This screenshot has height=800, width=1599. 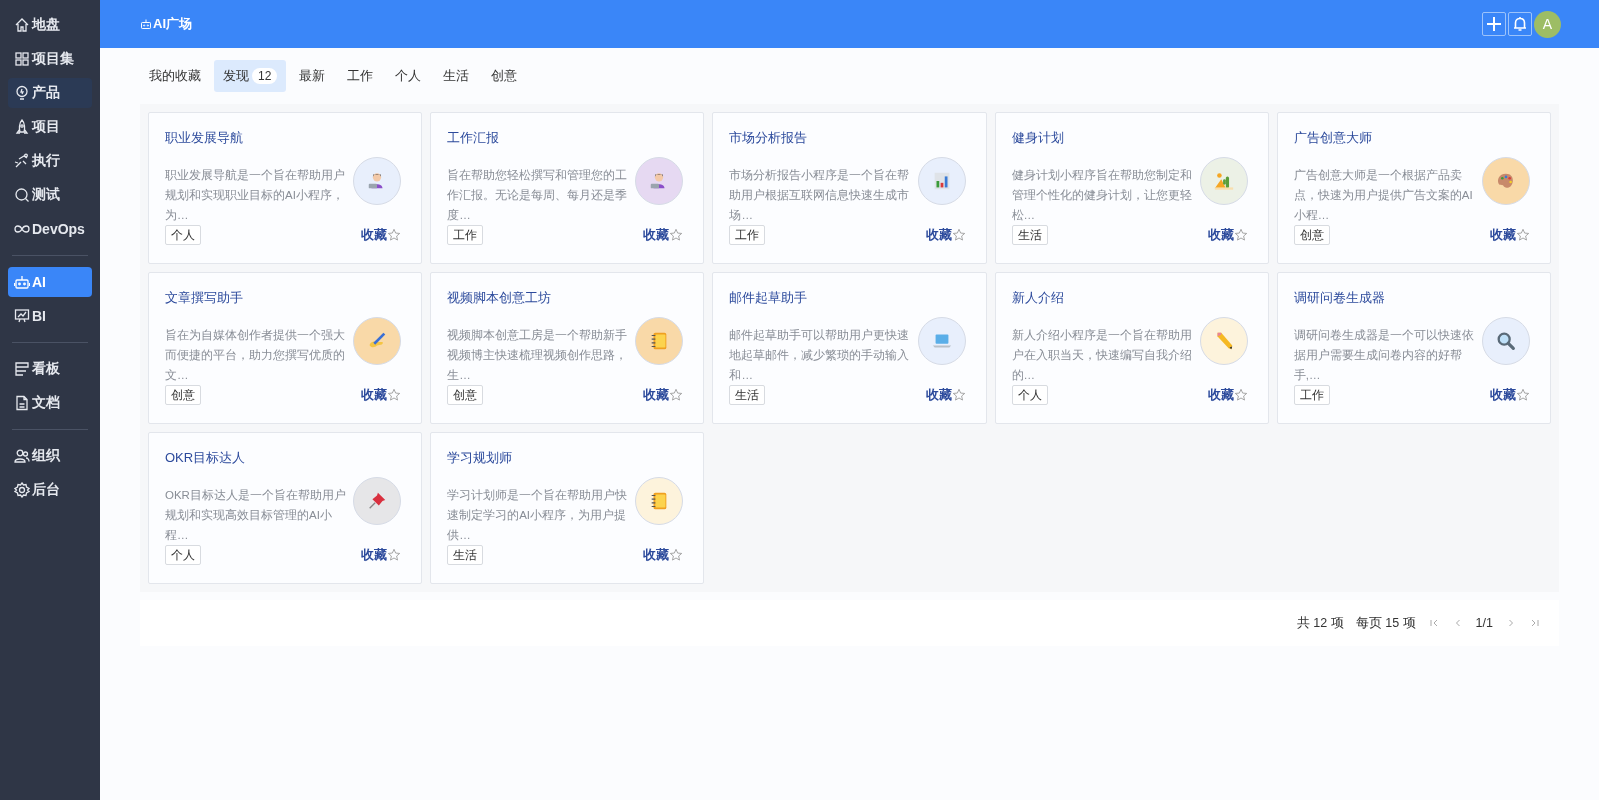 What do you see at coordinates (46, 127) in the screenshot?
I see `nav-label: 项目` at bounding box center [46, 127].